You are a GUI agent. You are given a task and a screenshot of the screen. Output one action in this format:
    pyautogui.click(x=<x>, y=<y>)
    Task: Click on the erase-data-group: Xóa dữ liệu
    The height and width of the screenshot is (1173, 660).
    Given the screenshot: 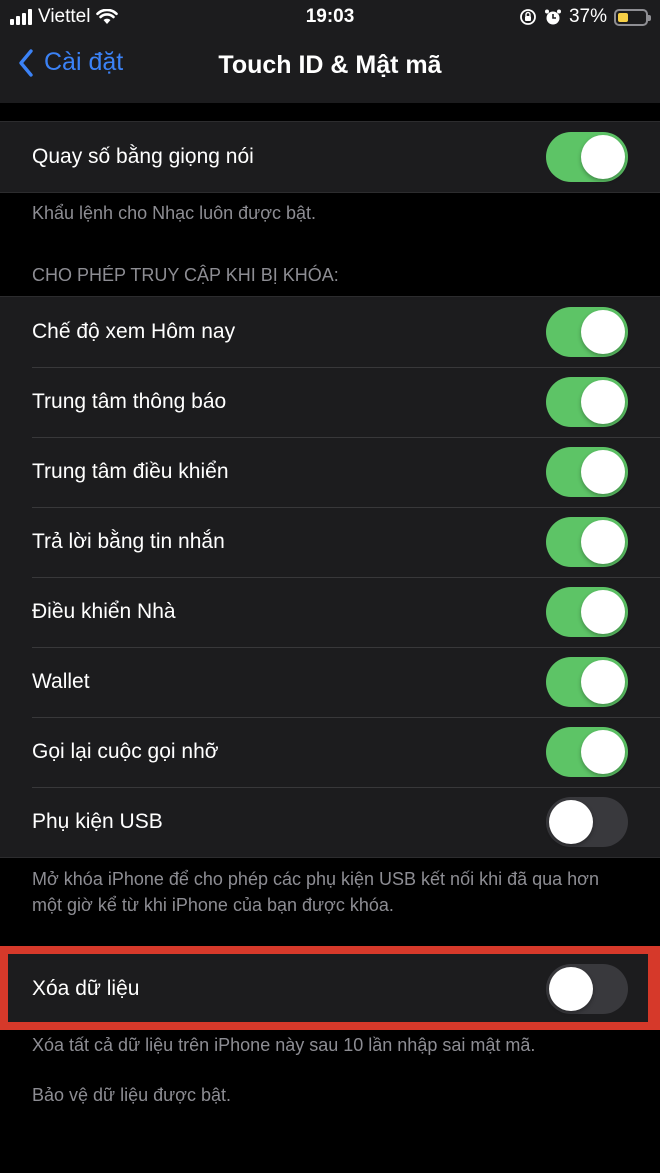 What is the action you would take?
    pyautogui.click(x=330, y=989)
    